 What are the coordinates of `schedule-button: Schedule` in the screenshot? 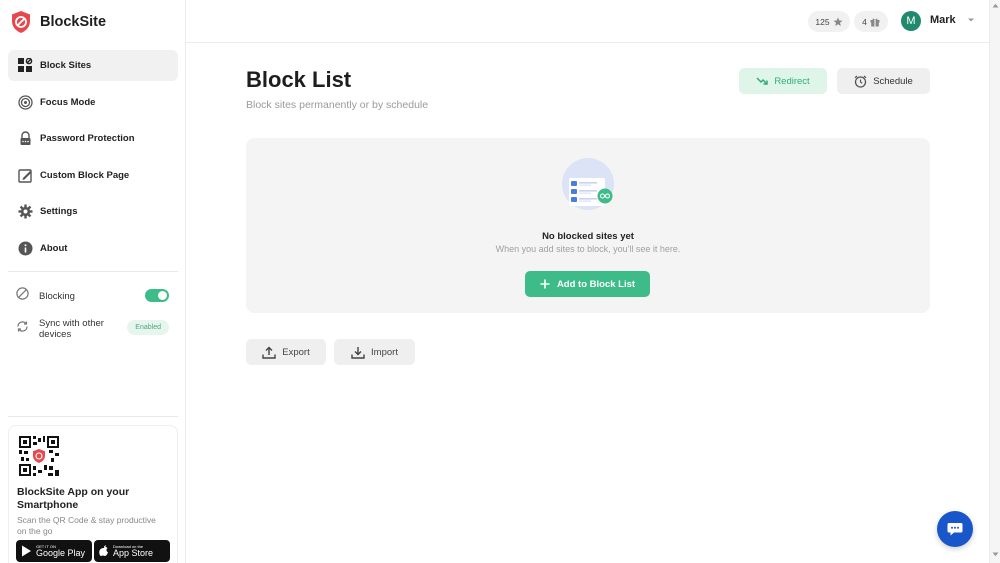 It's located at (883, 81).